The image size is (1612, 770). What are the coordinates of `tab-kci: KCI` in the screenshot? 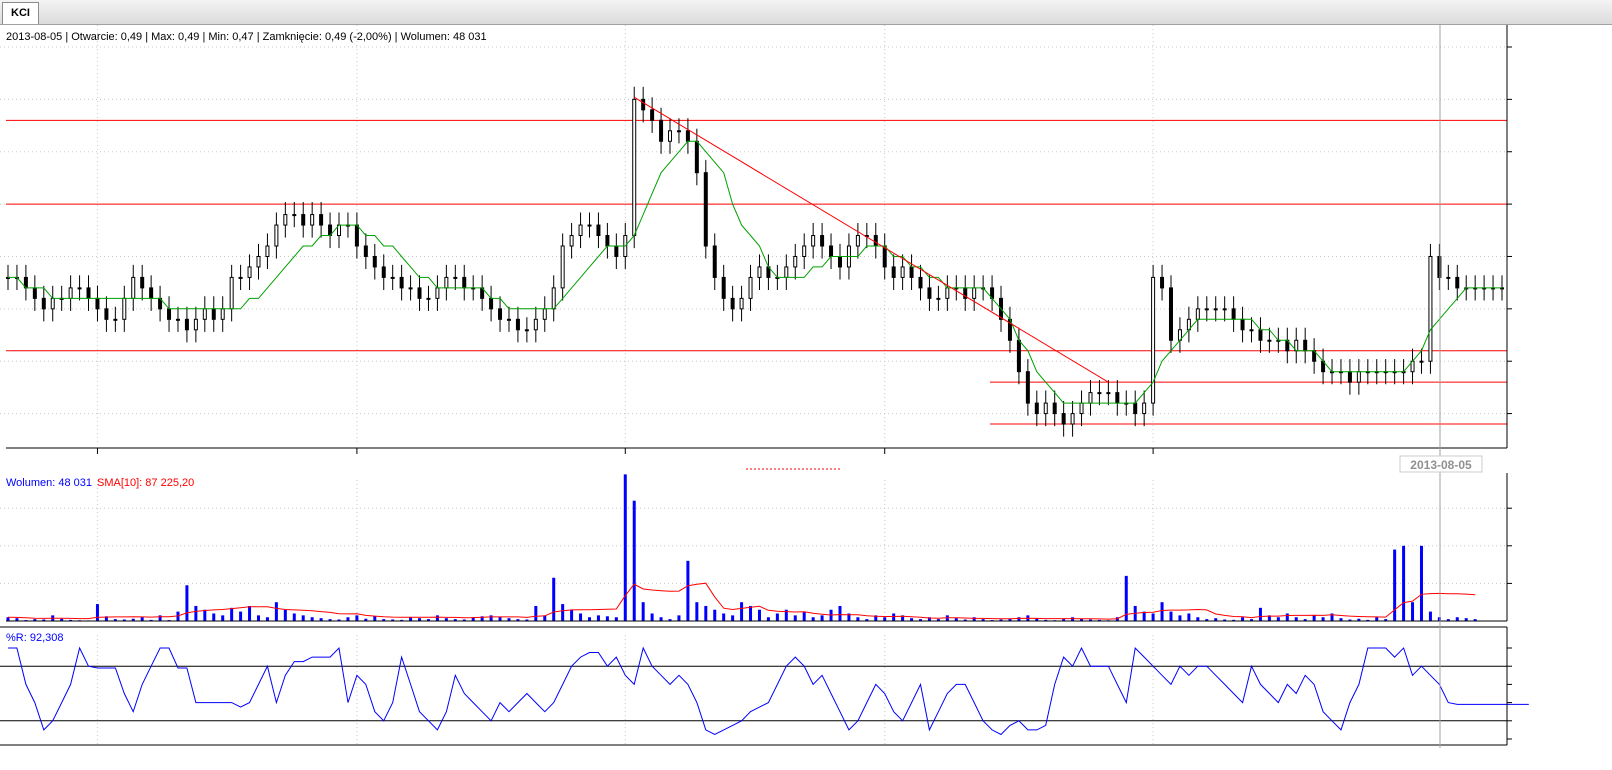 It's located at (20, 13).